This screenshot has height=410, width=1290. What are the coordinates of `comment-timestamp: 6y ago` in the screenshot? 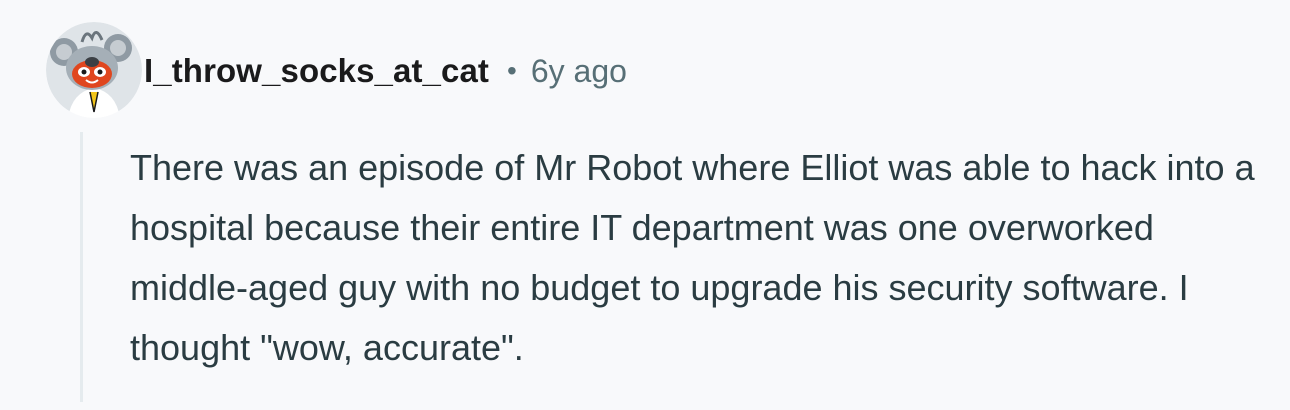 It's located at (579, 71).